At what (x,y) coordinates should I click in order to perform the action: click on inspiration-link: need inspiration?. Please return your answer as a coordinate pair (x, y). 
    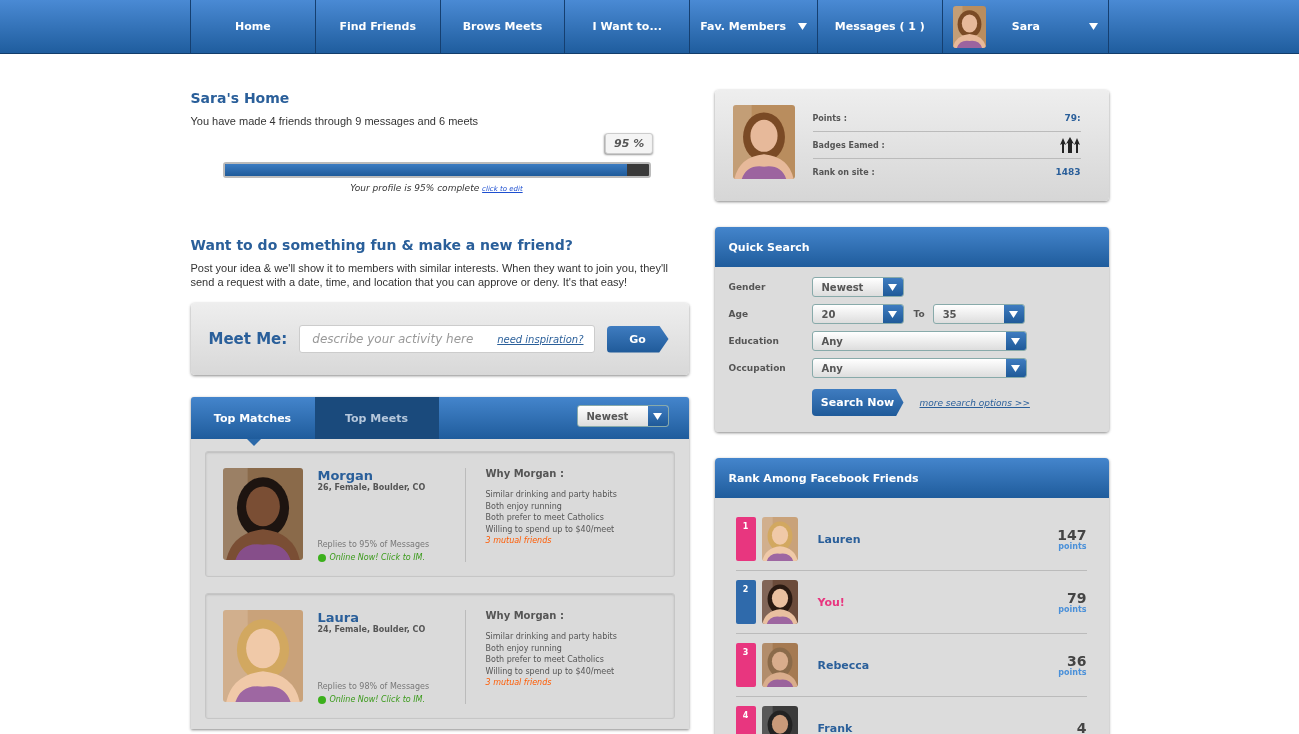
    Looking at the image, I should click on (540, 339).